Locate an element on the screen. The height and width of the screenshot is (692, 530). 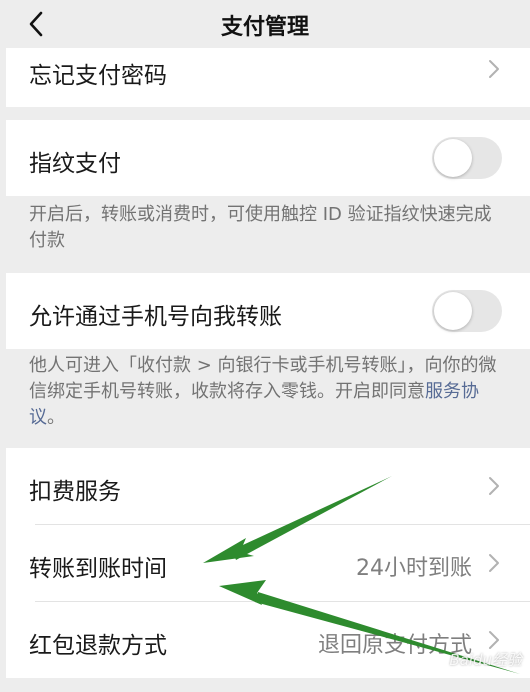
fingerprint-payment-toggle is located at coordinates (467, 158).